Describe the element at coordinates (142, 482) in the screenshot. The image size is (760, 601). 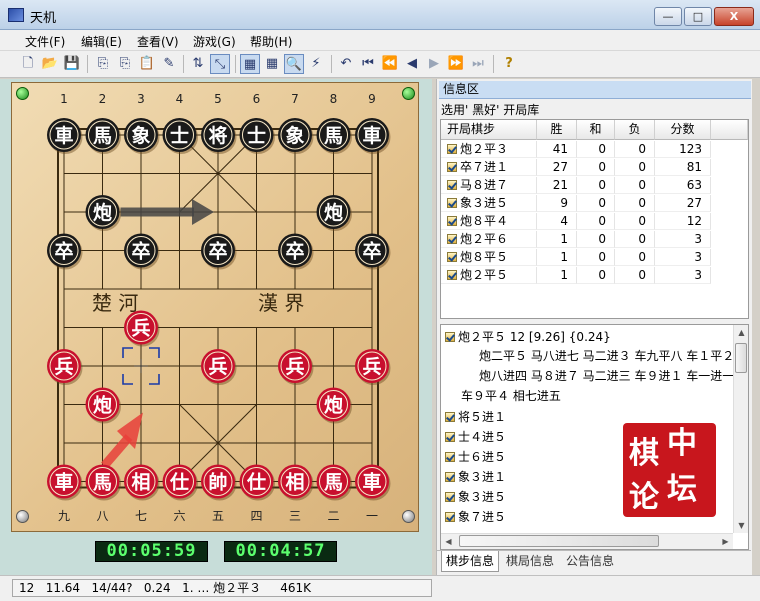
I see `red-piece: 相` at that location.